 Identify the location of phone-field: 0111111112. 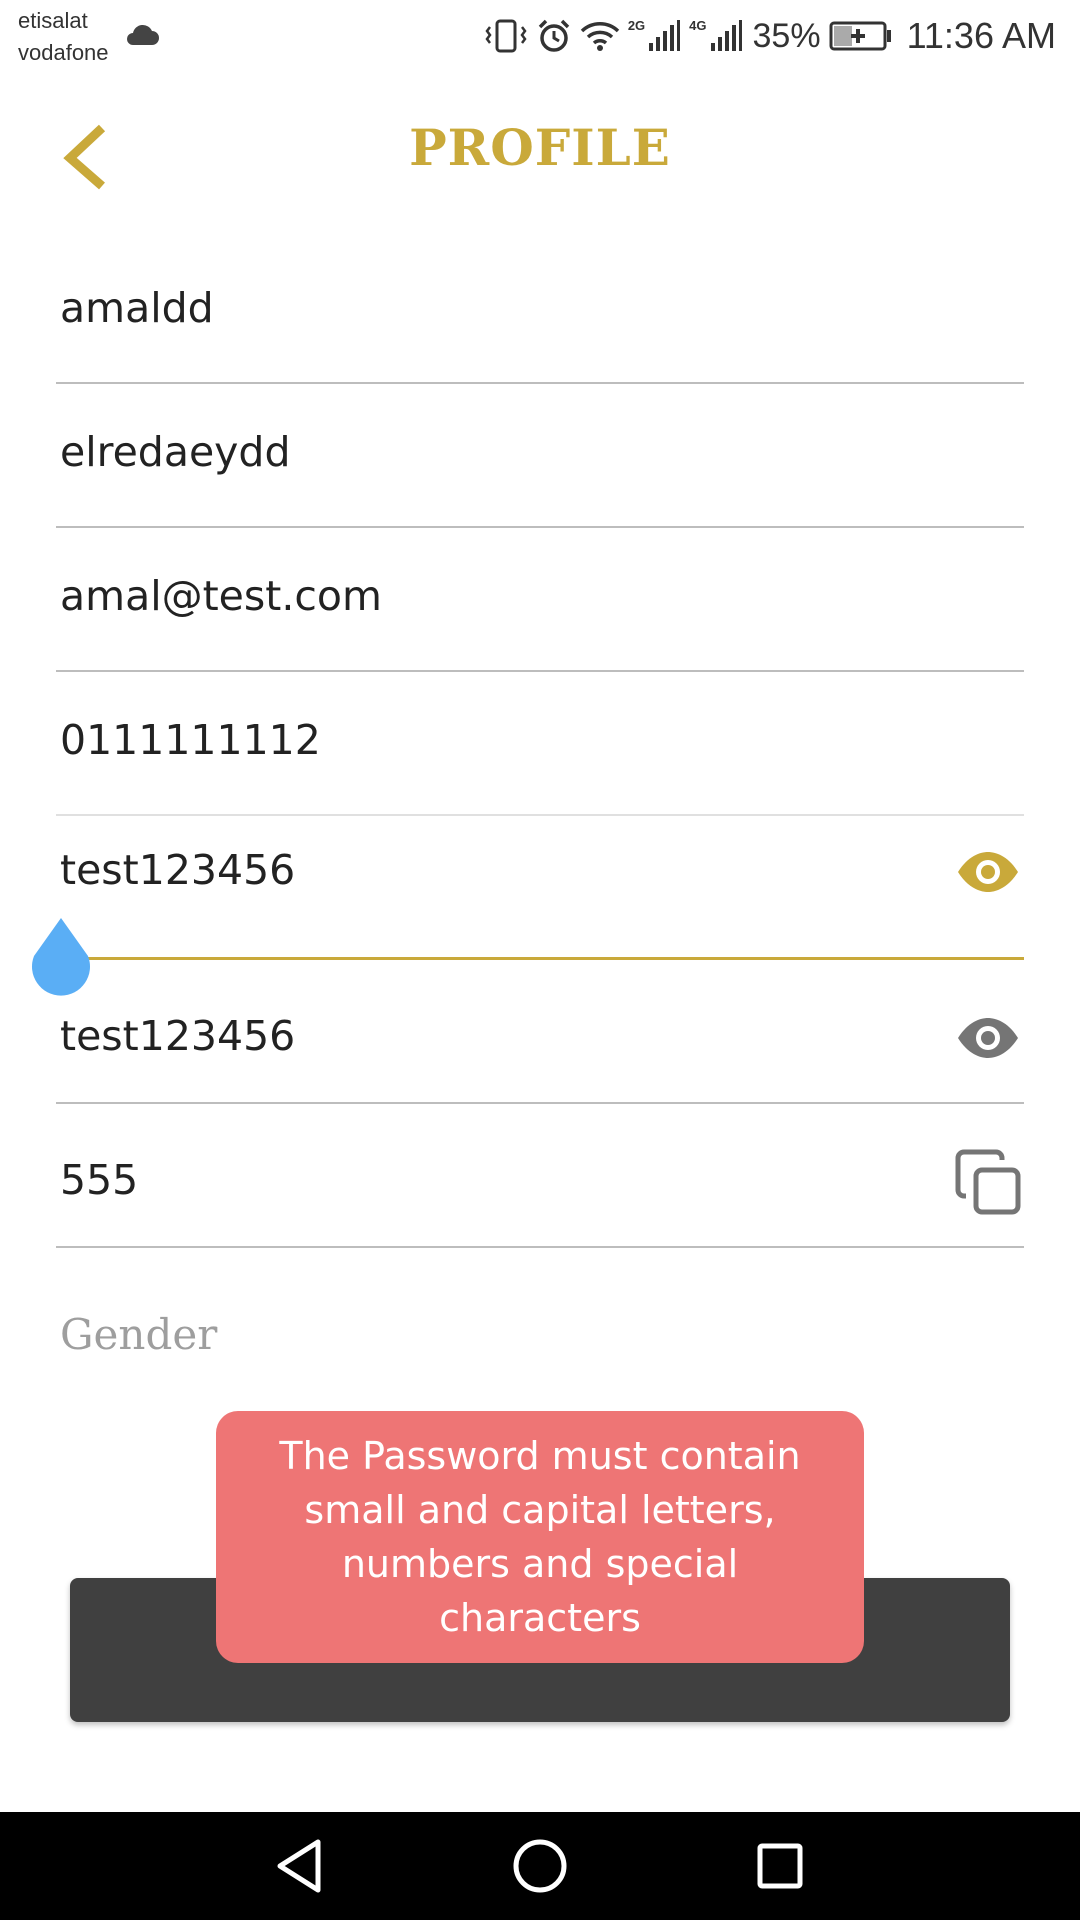
(540, 744).